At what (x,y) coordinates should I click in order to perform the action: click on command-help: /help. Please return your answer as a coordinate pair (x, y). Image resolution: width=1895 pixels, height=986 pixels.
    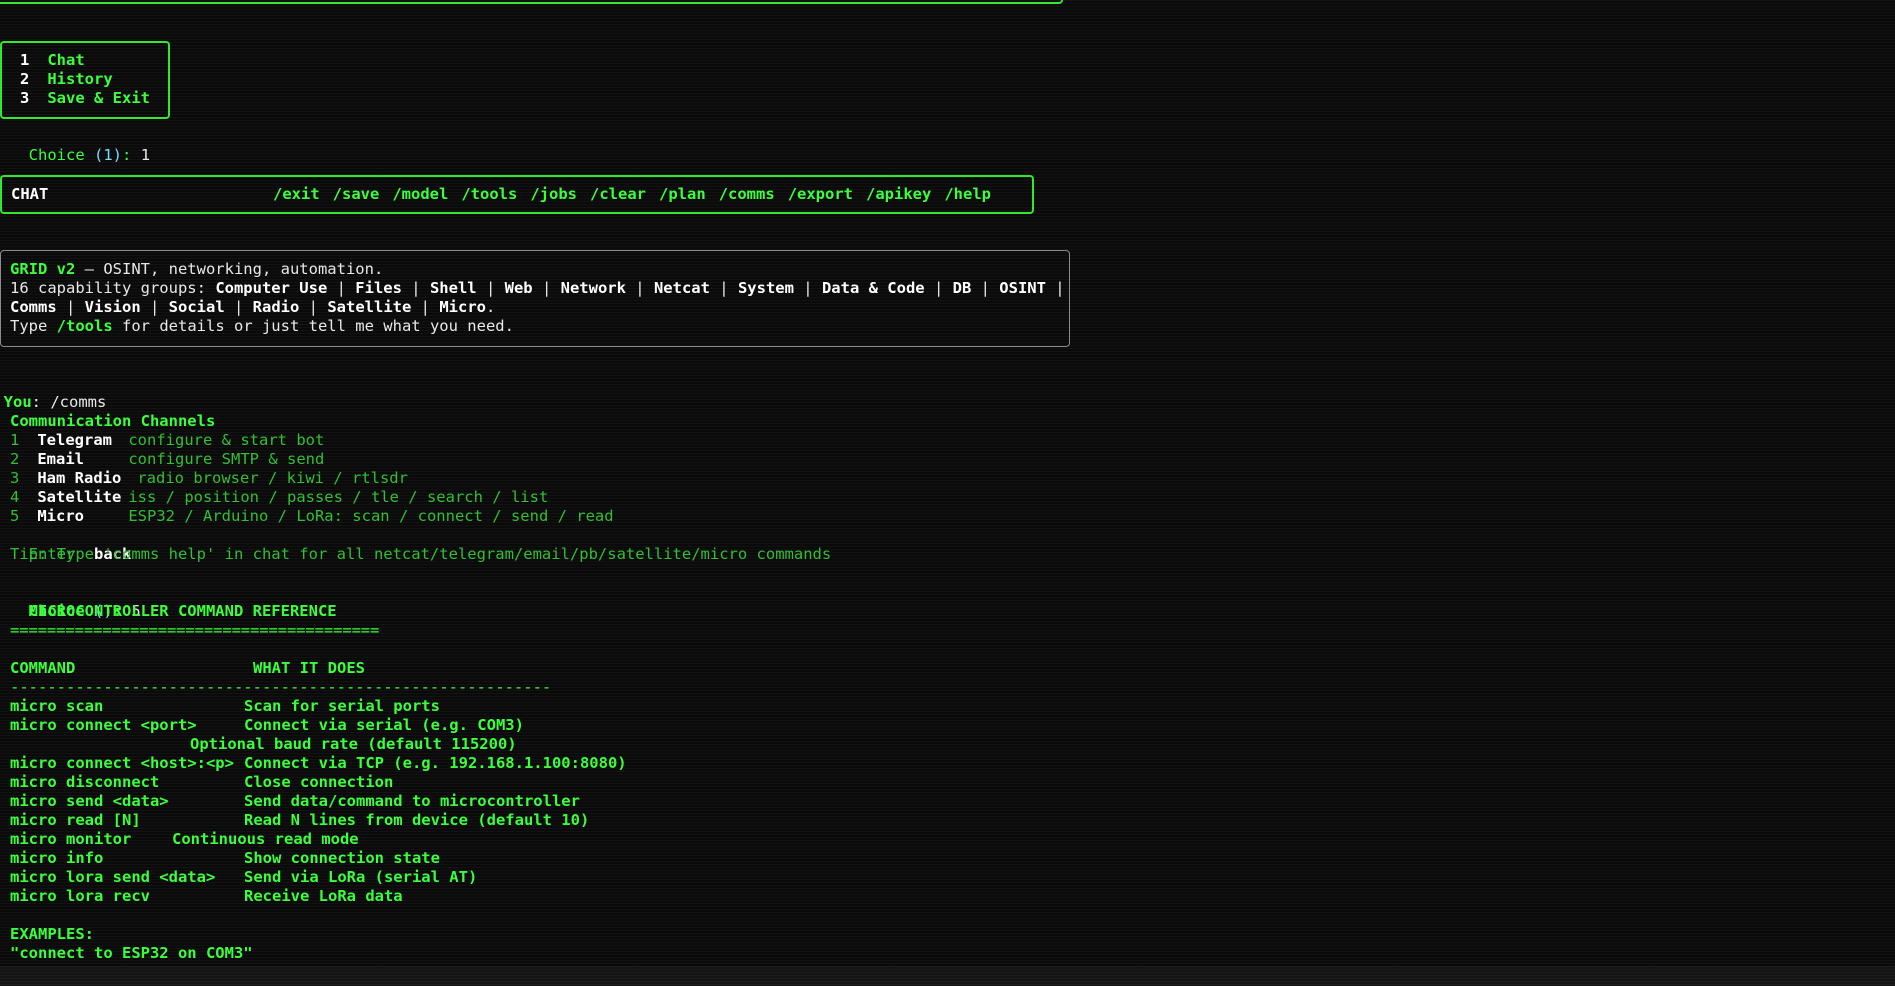
    Looking at the image, I should click on (967, 194).